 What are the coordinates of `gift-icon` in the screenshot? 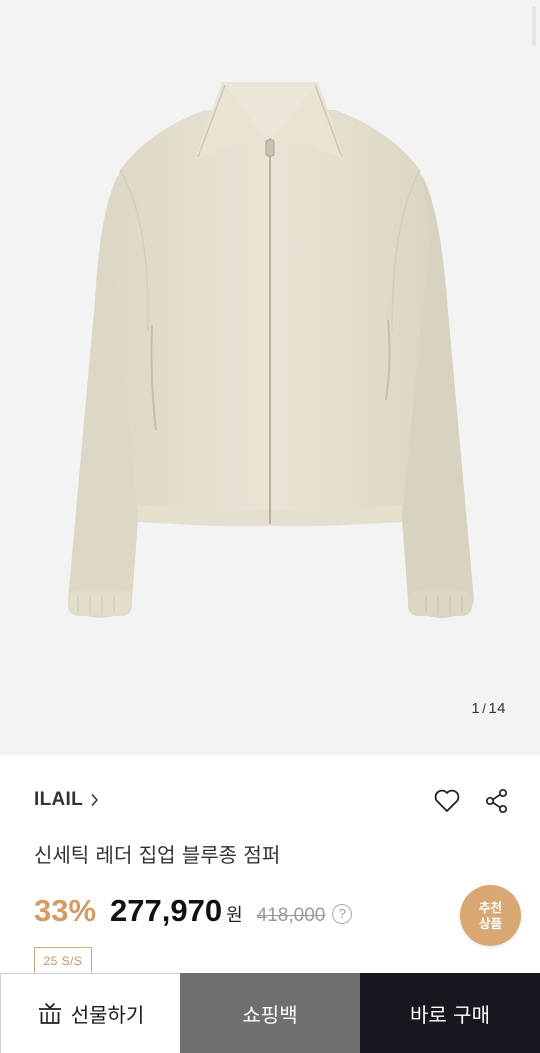 It's located at (49, 1013).